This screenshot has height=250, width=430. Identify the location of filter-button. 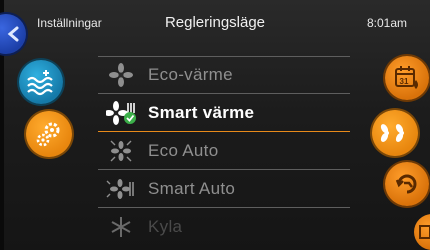
(422, 232).